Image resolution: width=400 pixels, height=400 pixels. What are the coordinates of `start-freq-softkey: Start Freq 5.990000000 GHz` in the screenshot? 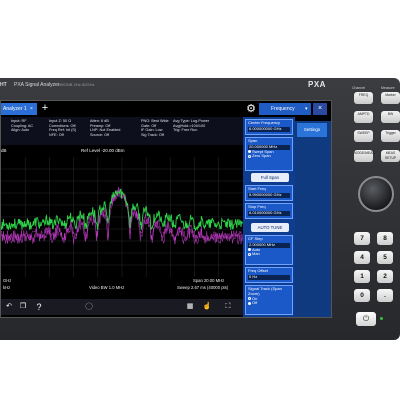 It's located at (269, 193).